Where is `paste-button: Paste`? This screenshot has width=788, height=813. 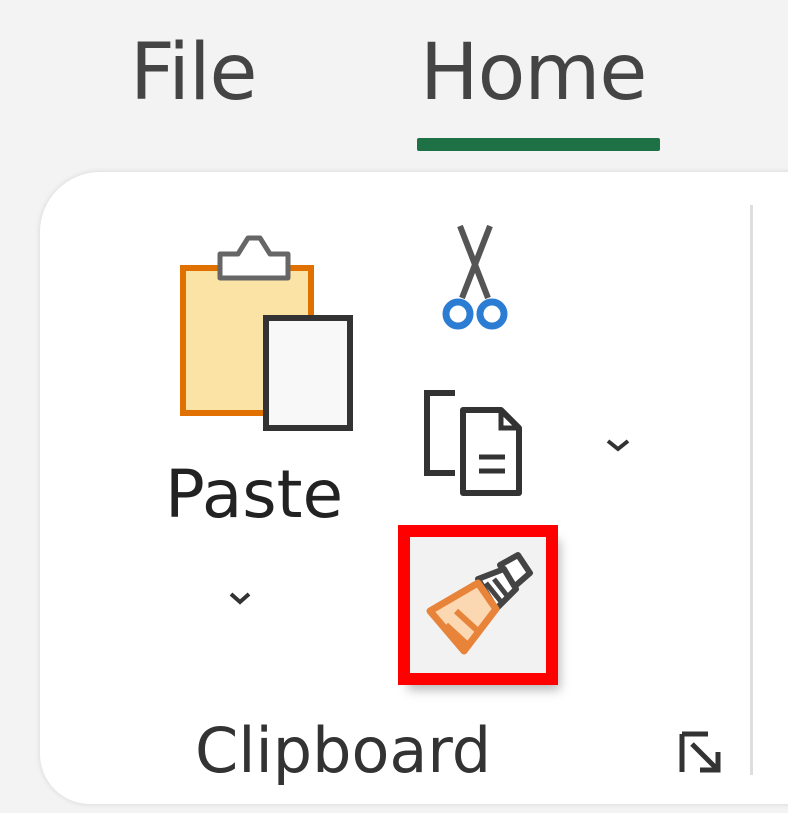
paste-button: Paste is located at coordinates (258, 423).